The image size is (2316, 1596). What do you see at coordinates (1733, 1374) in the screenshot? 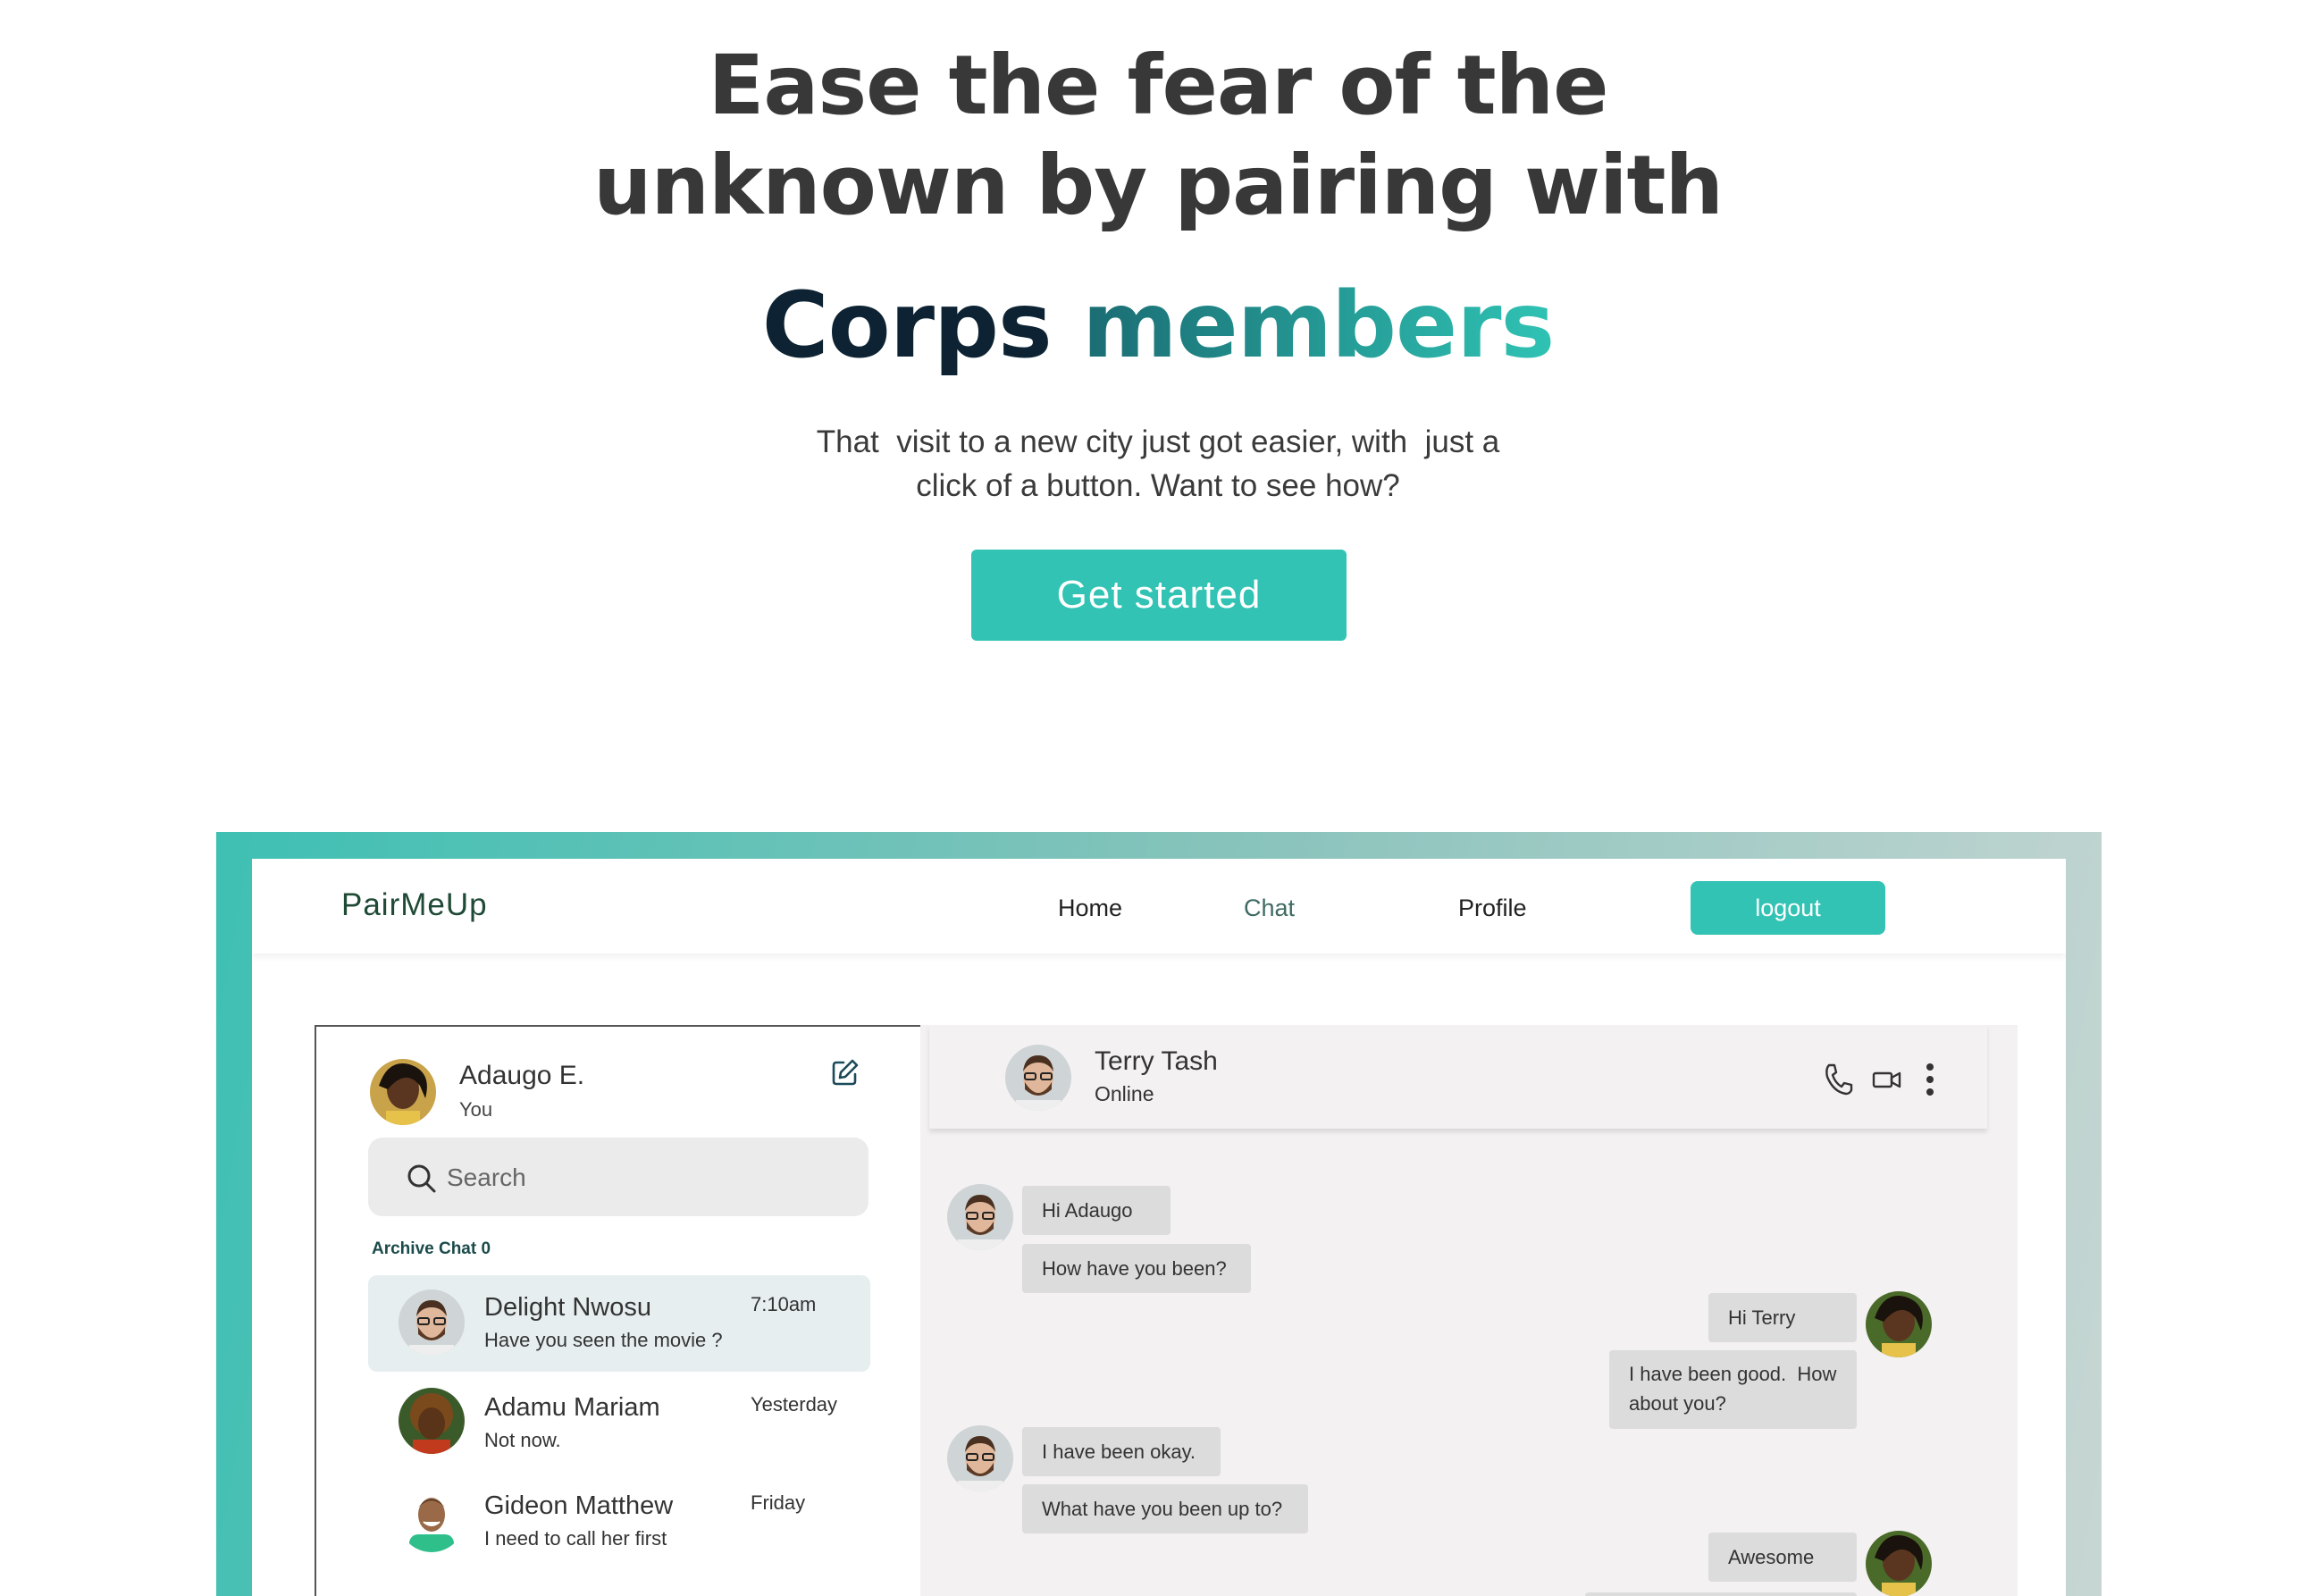
I see `message-line-1: I have been good. How` at bounding box center [1733, 1374].